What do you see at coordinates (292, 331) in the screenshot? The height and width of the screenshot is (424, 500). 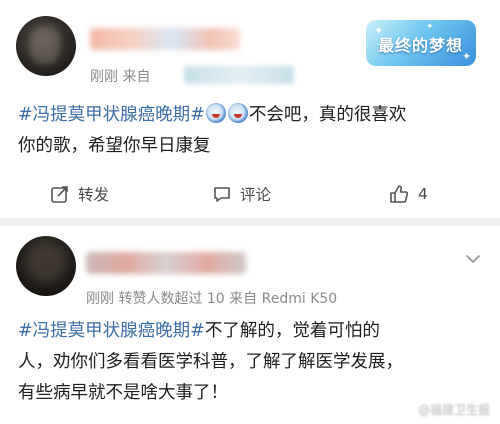 I see `post-text-line-1: 不了解的，觉着可怕的` at bounding box center [292, 331].